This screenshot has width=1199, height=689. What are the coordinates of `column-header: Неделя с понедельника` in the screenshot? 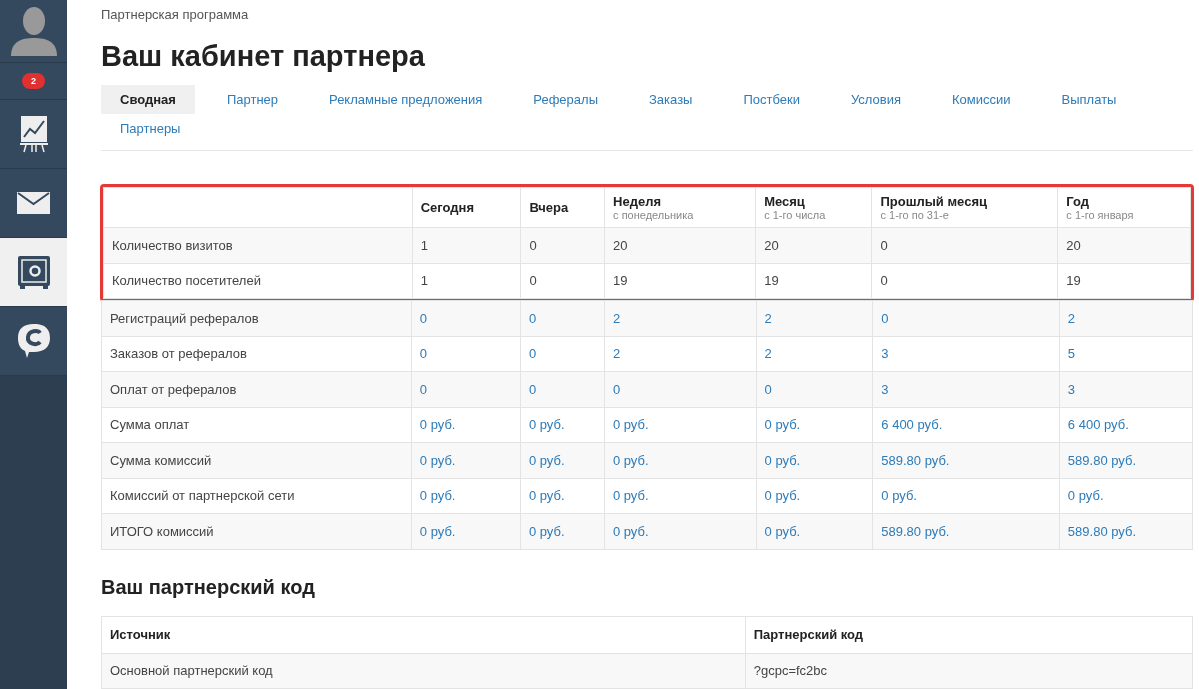 It's located at (680, 207).